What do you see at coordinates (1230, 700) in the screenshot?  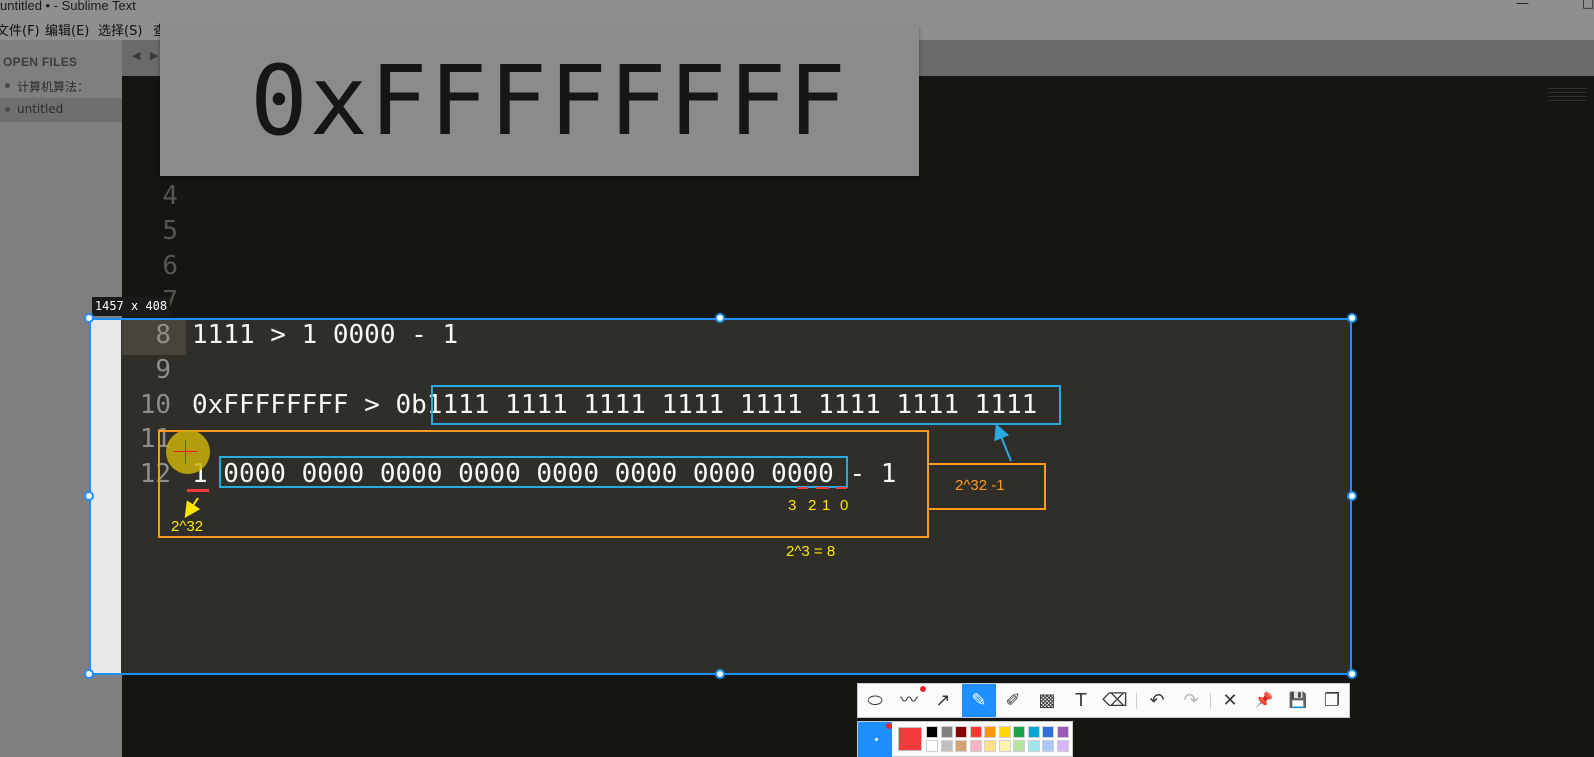 I see `close-icon: ✕` at bounding box center [1230, 700].